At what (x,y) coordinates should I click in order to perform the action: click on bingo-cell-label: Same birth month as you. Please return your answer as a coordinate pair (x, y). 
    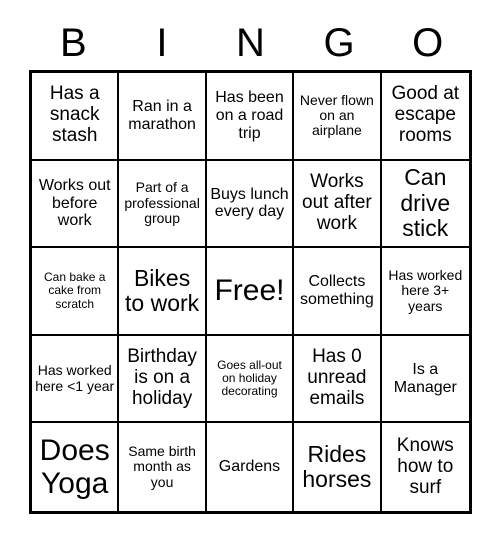
    Looking at the image, I should click on (162, 466).